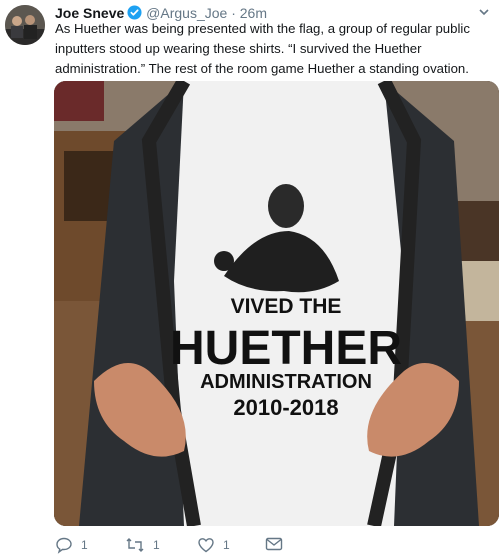  I want to click on heart-icon, so click(206, 545).